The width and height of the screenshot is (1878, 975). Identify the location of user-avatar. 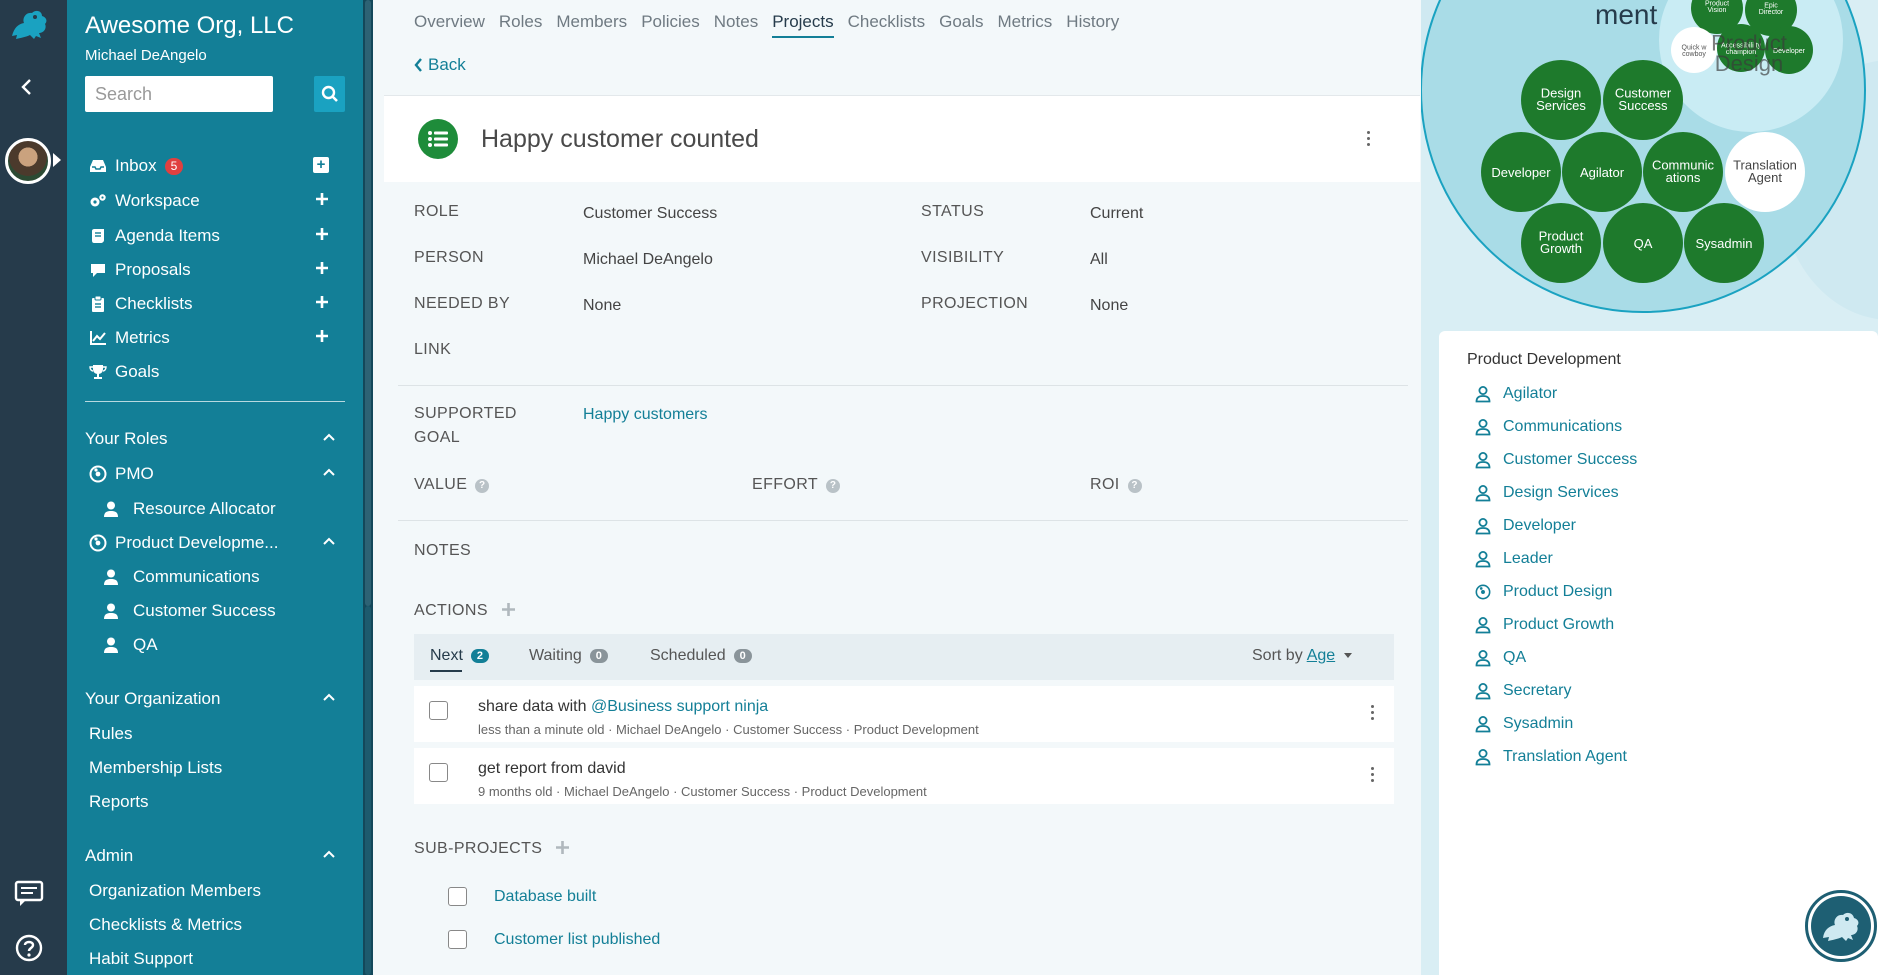
(28, 161).